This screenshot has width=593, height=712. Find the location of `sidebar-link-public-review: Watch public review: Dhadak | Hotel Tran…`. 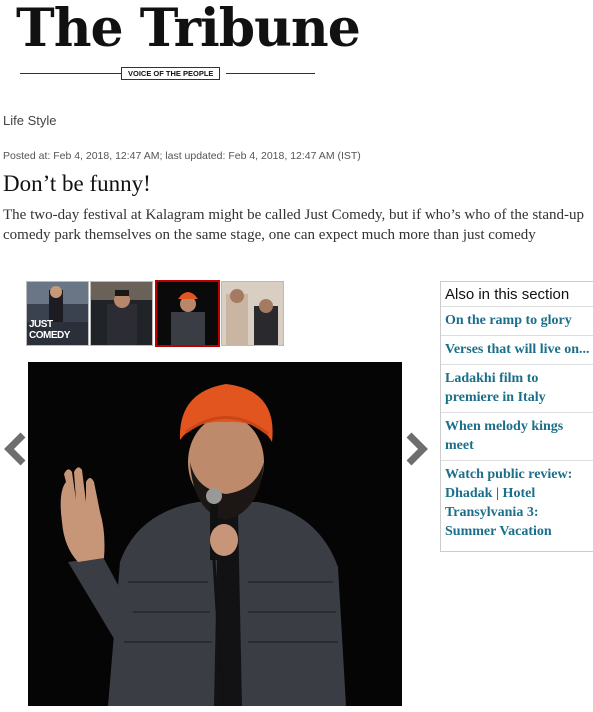

sidebar-link-public-review: Watch public review: Dhadak | Hotel Tran… is located at coordinates (517, 506).